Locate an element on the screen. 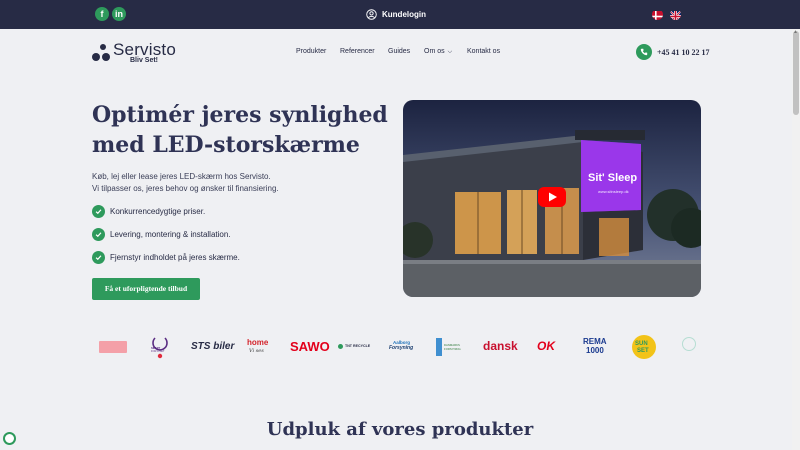 This screenshot has width=800, height=450. scrollbar-thumb is located at coordinates (796, 73).